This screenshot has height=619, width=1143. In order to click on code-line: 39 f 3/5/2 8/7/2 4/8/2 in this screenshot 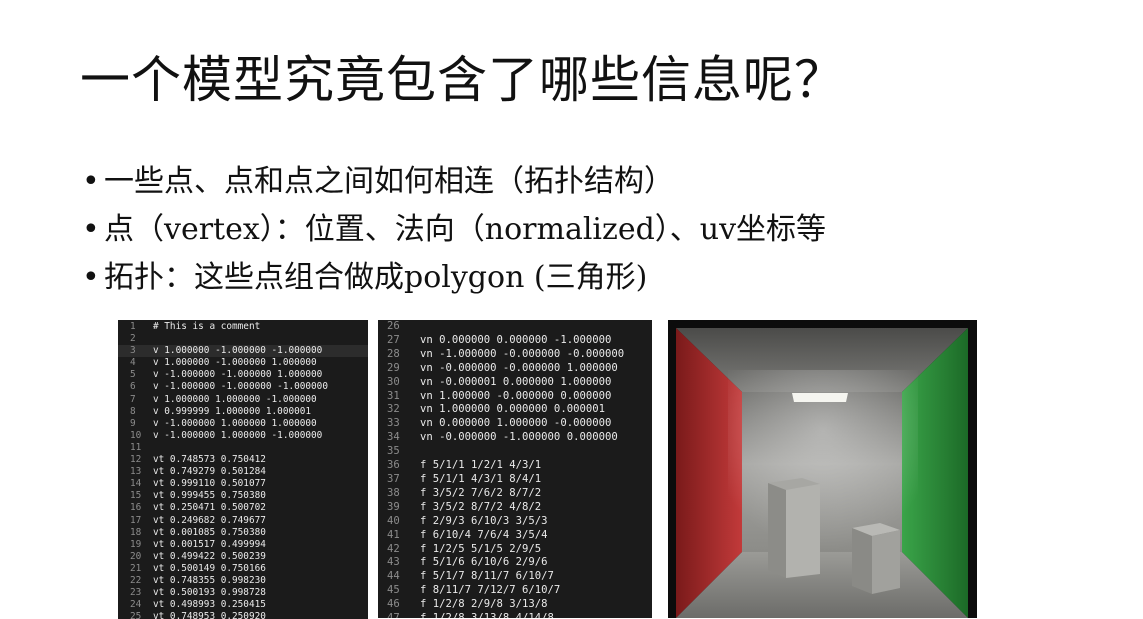, I will do `click(515, 508)`.